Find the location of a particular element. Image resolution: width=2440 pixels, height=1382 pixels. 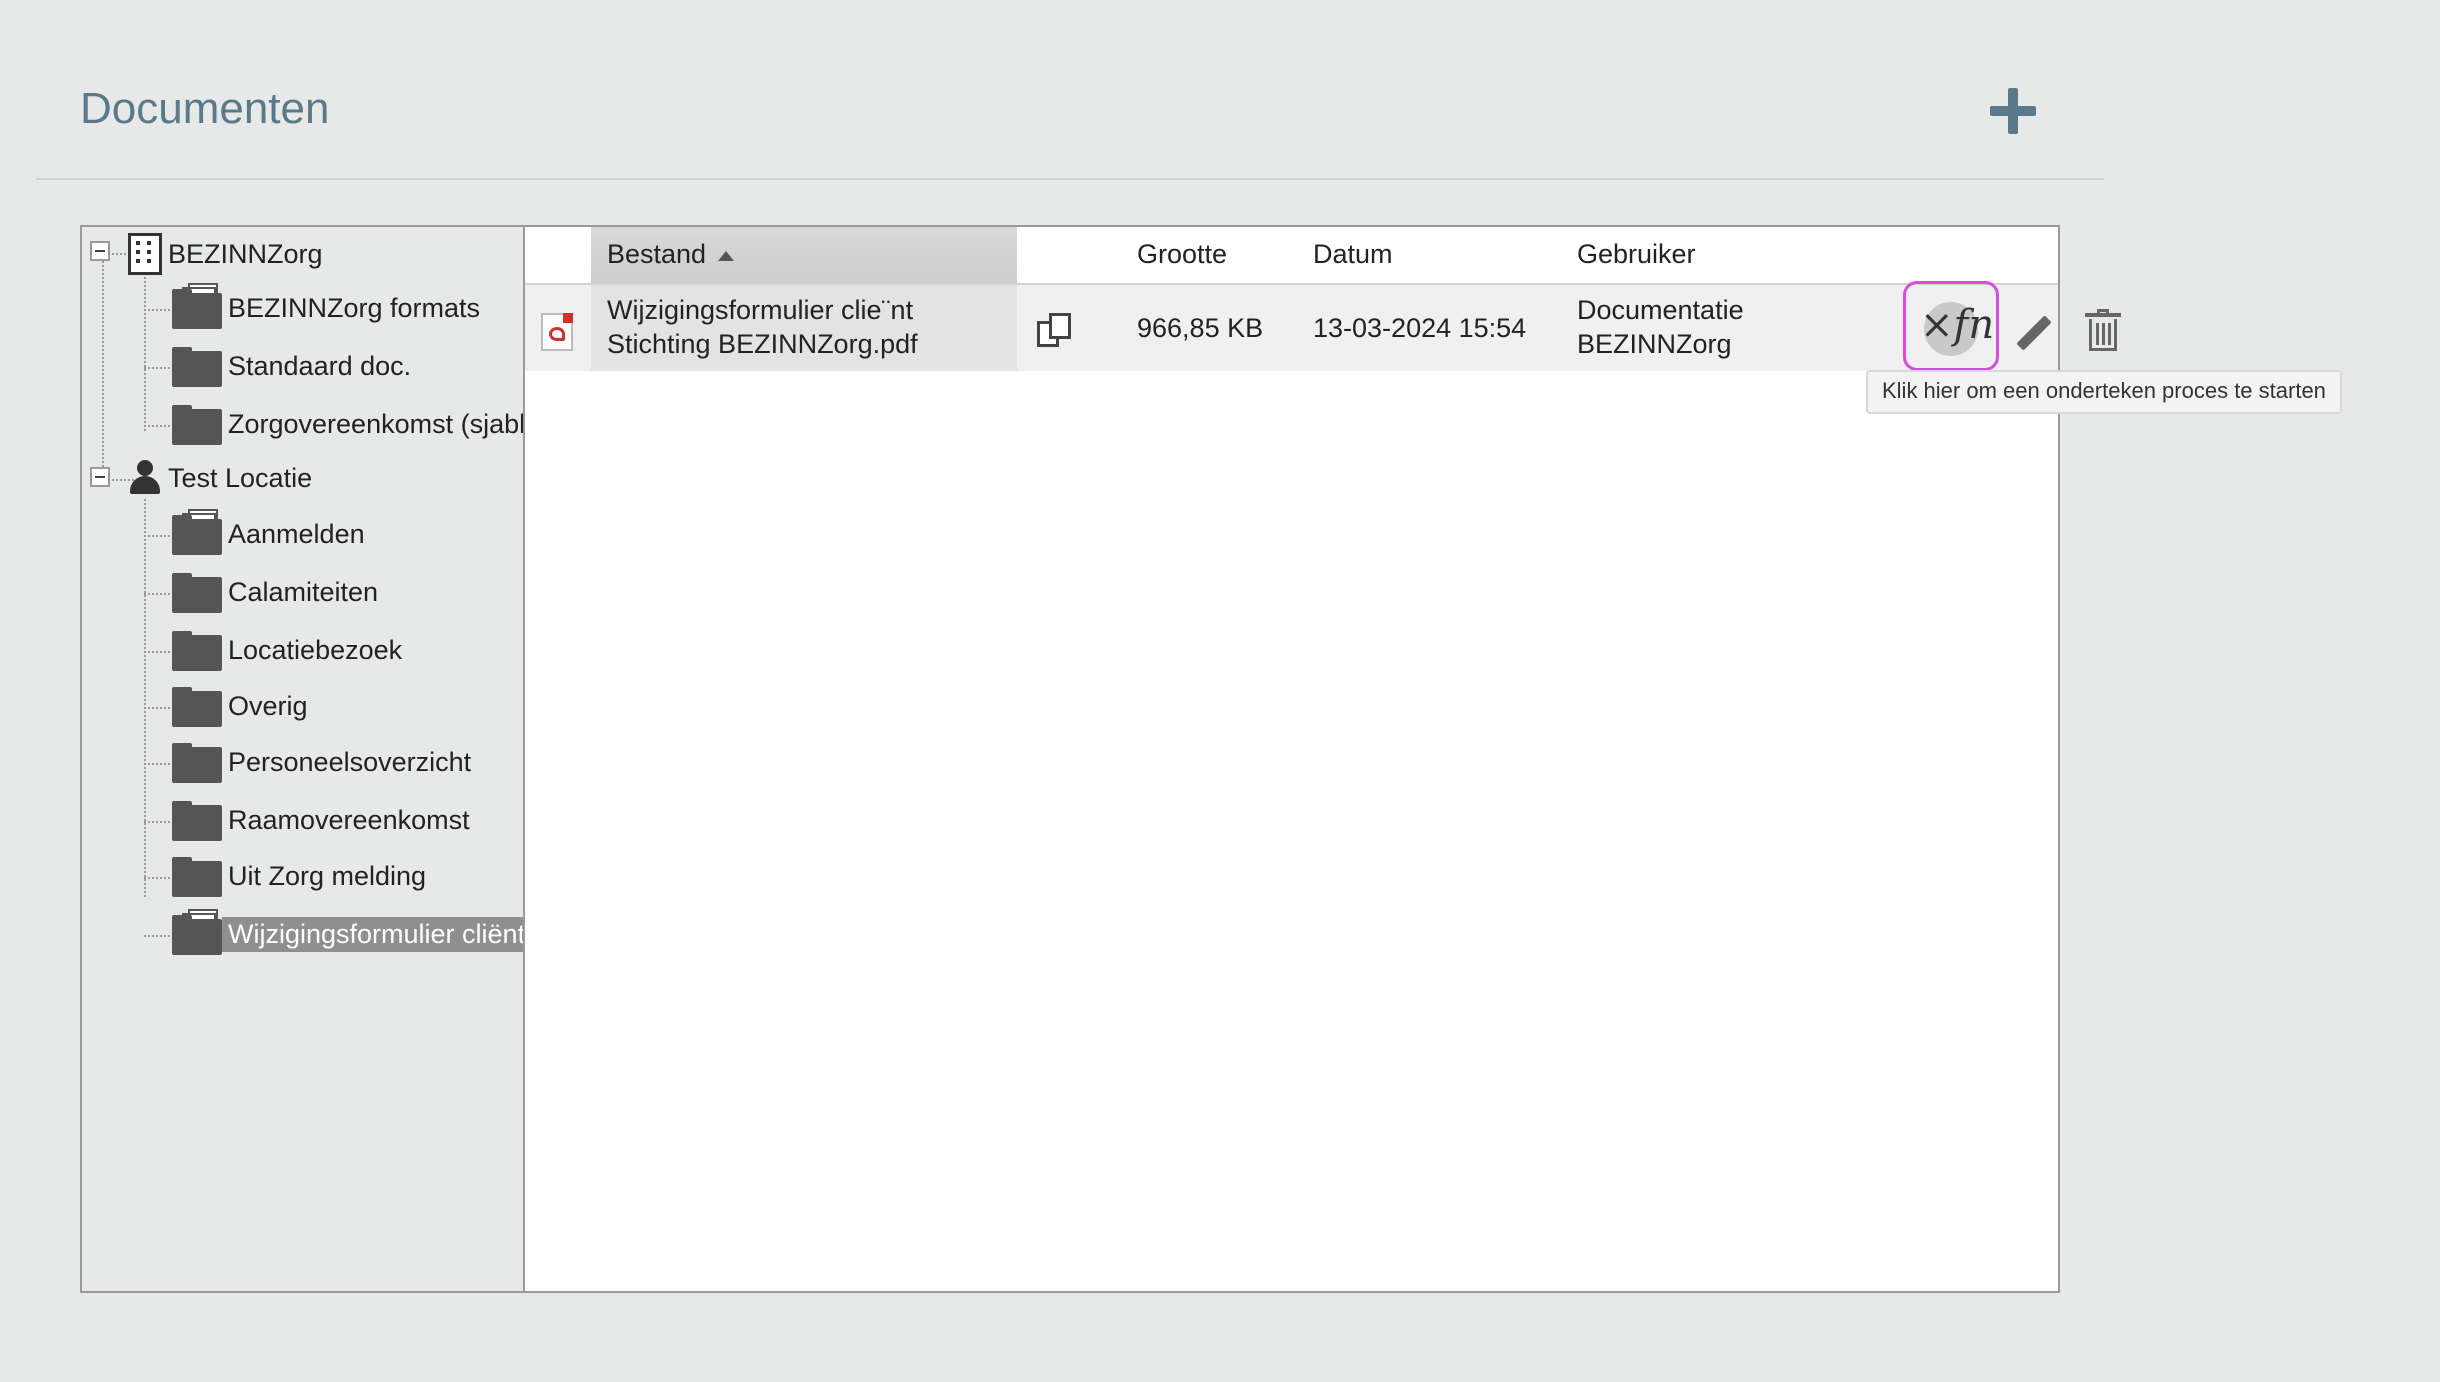

file-name-line: Stichting BEZINNZorg.pdf is located at coordinates (762, 344).